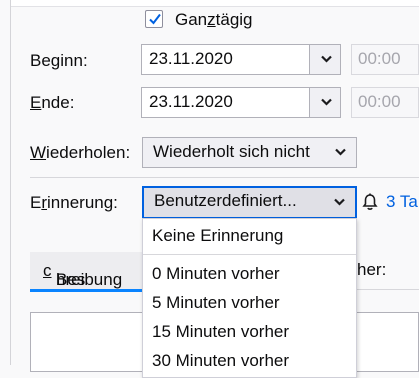 This screenshot has width=419, height=378. Describe the element at coordinates (52, 102) in the screenshot. I see `end-label: Ende:` at that location.